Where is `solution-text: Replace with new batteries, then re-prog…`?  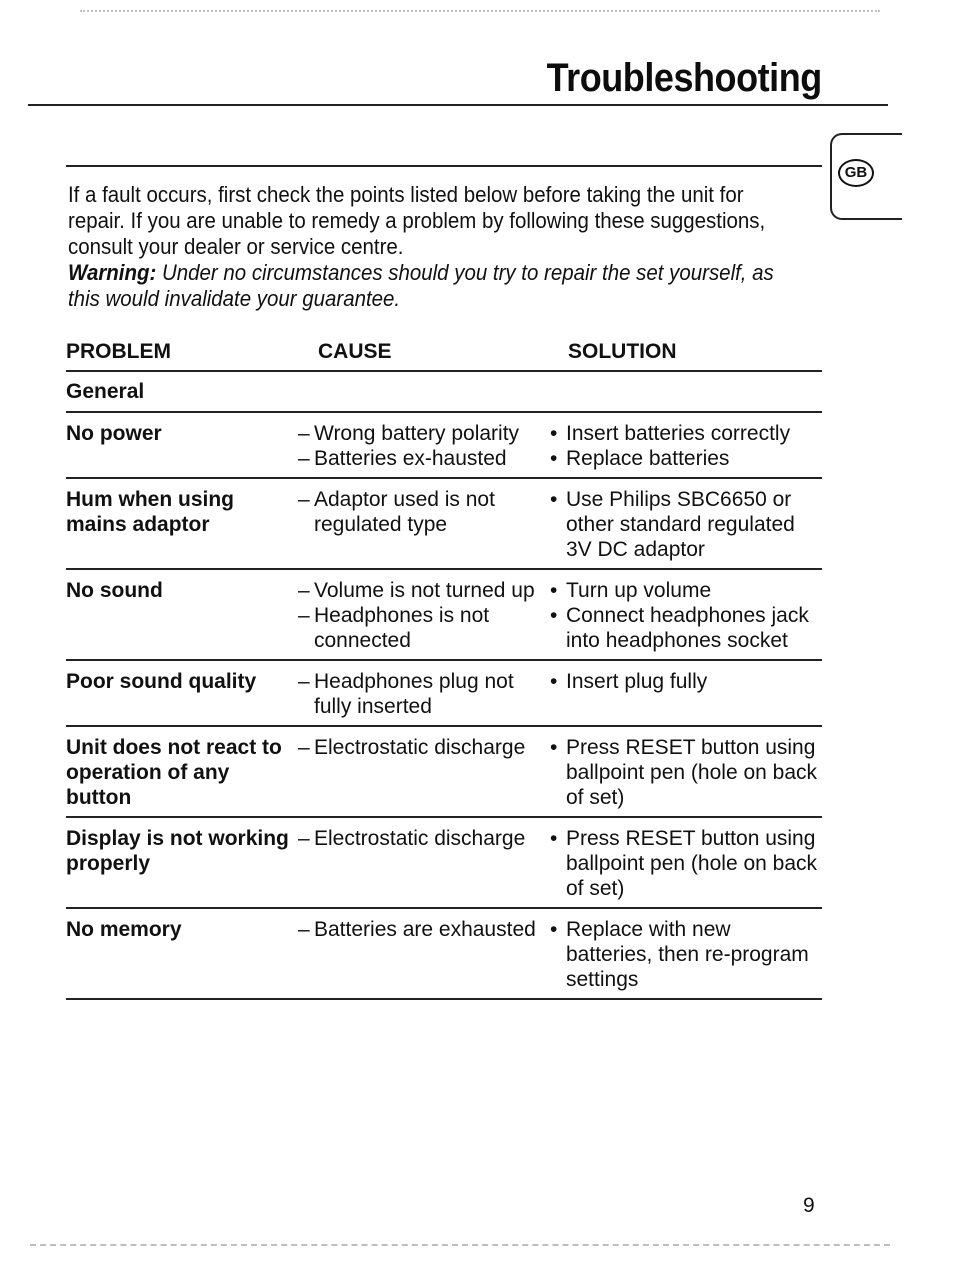
solution-text: Replace with new batteries, then re-prog… is located at coordinates (687, 954).